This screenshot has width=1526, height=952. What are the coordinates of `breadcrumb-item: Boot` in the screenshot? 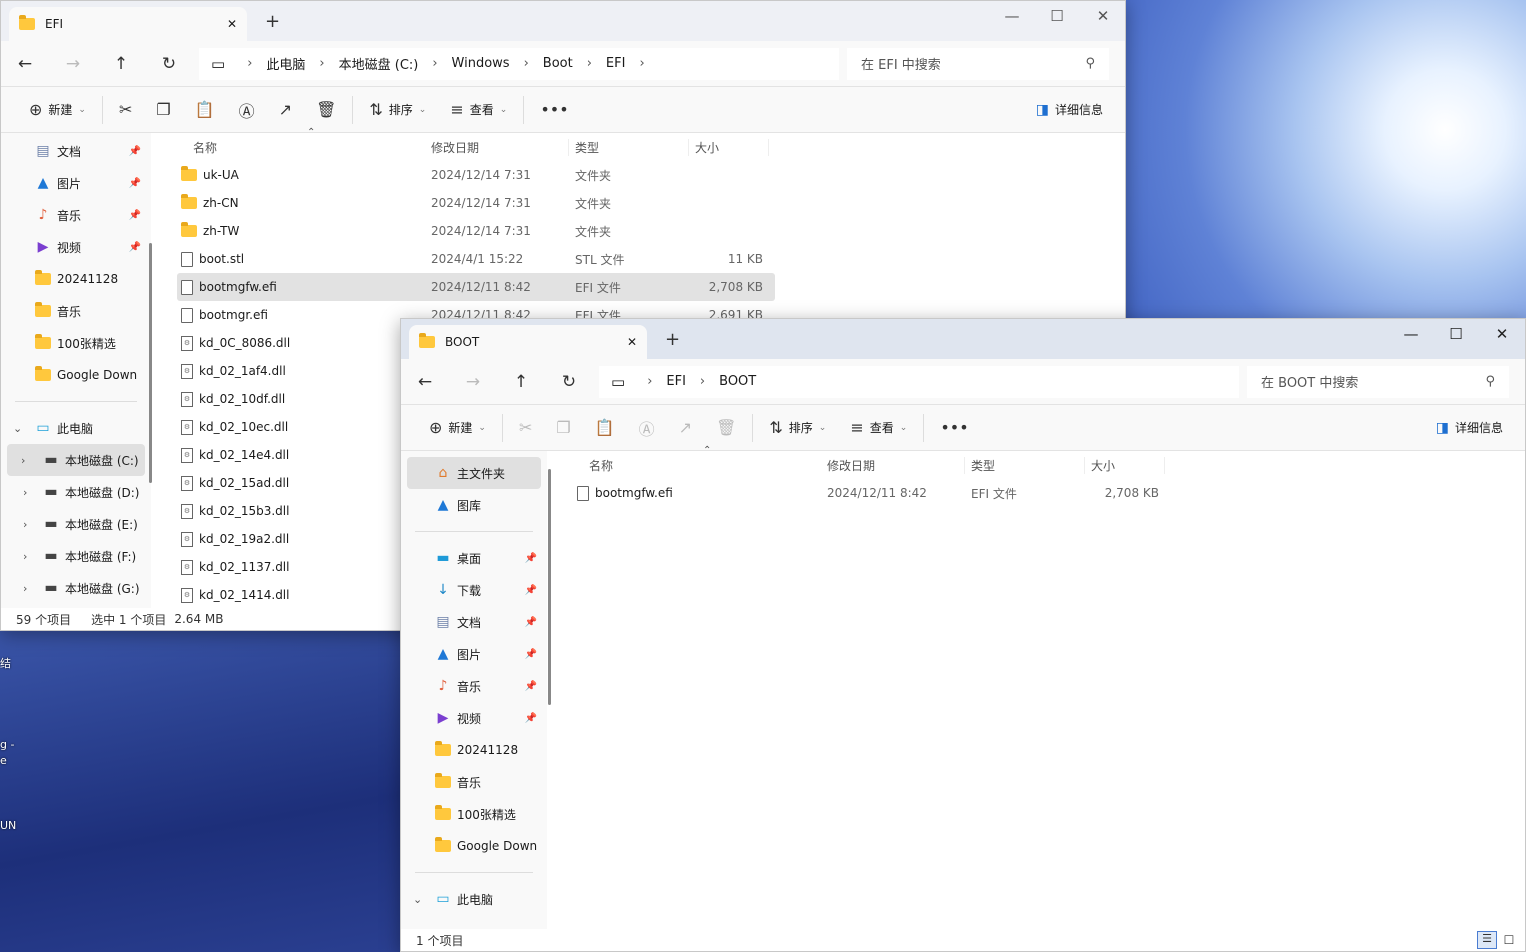 It's located at (558, 63).